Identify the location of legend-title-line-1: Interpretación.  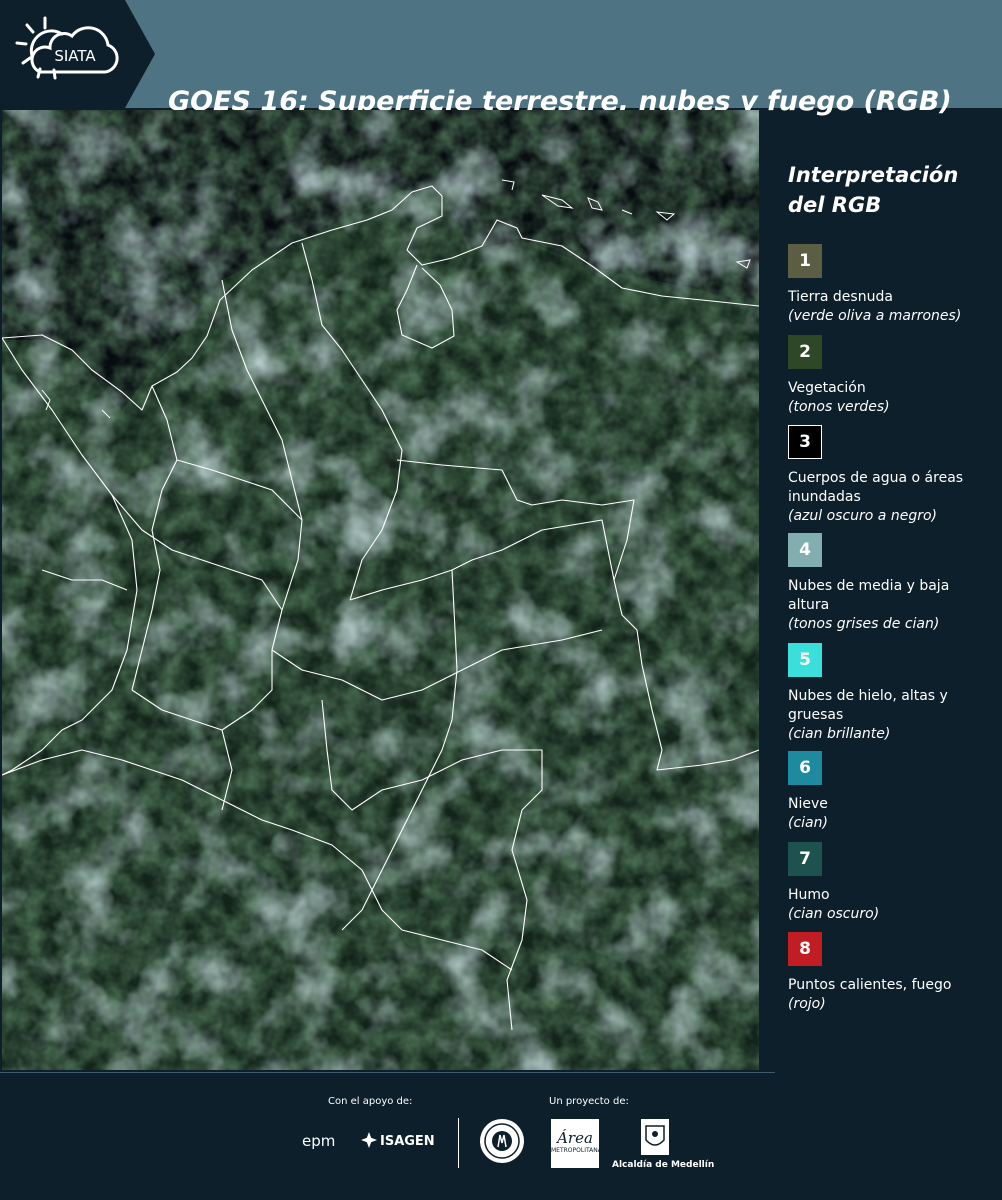
(873, 175).